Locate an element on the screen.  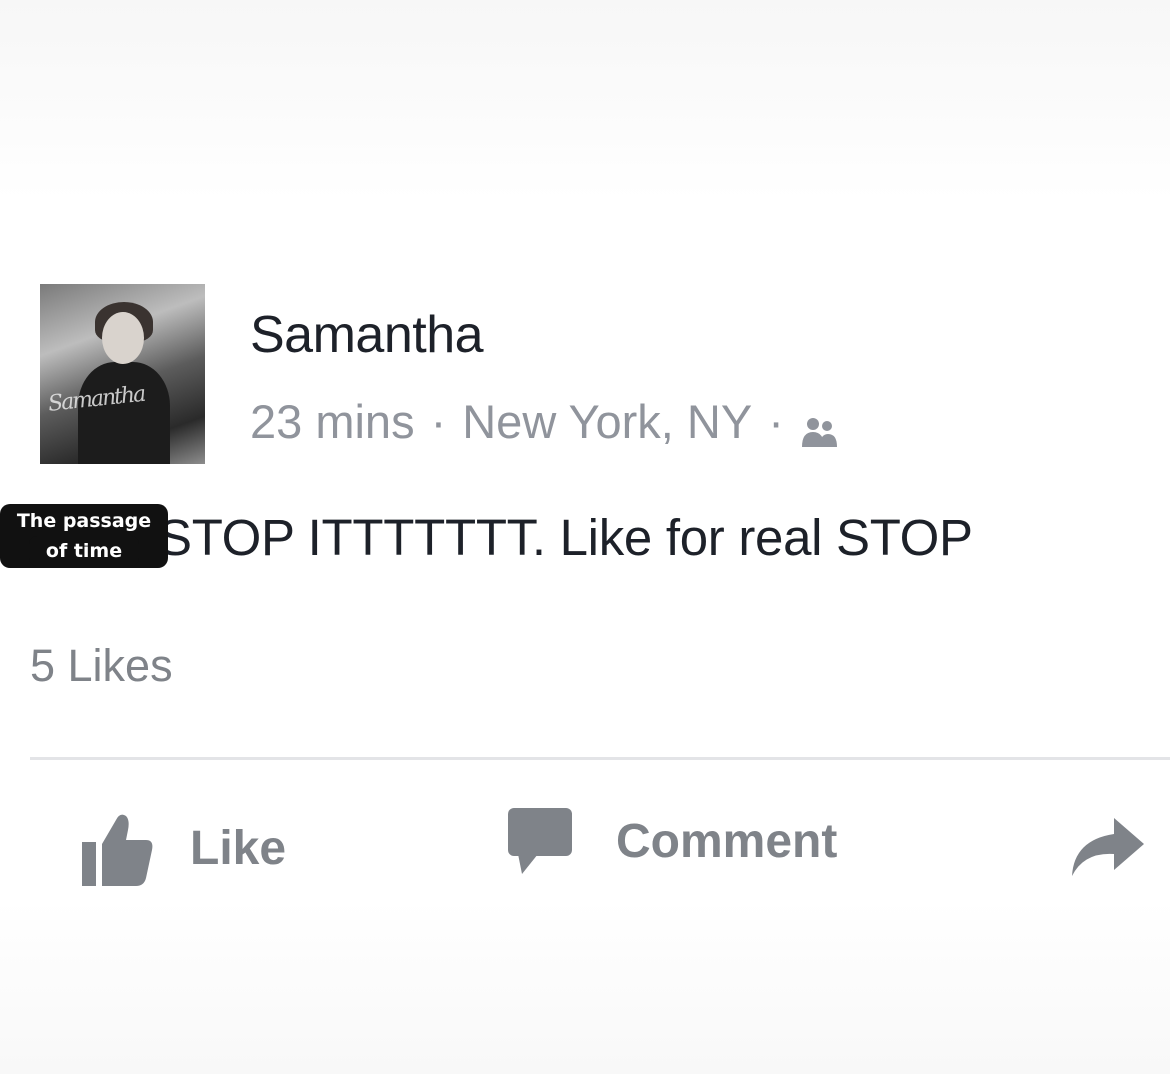
sticker-line-2: of time is located at coordinates (84, 551).